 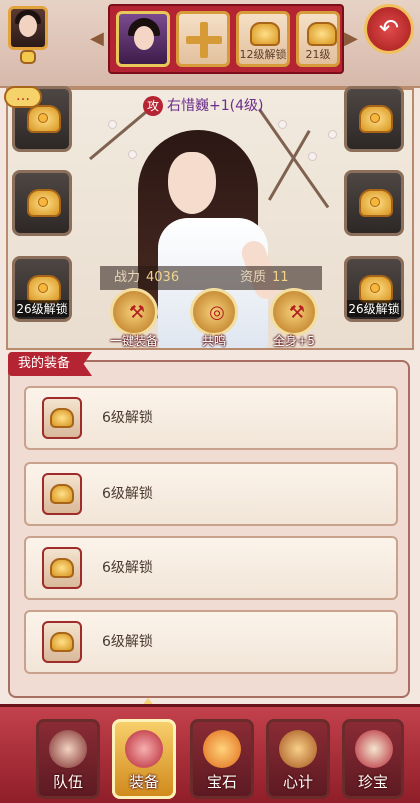 What do you see at coordinates (297, 312) in the screenshot?
I see `forge-glyph: ⚒` at bounding box center [297, 312].